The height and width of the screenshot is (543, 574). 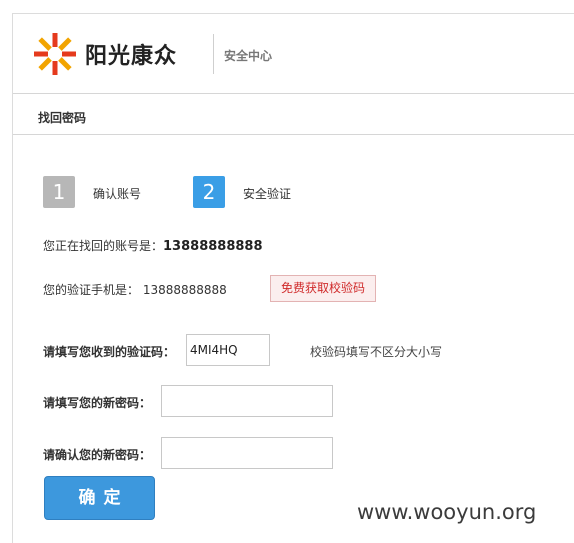 I want to click on account-prefix: 您正在找回的账号是：, so click(x=103, y=246).